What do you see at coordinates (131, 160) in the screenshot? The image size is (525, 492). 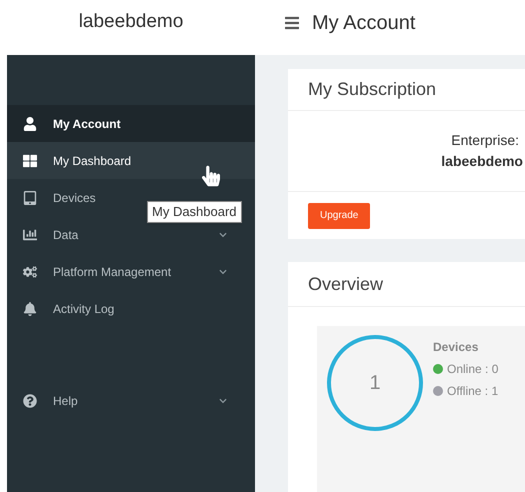 I see `sidebar-item: My Dashboard` at bounding box center [131, 160].